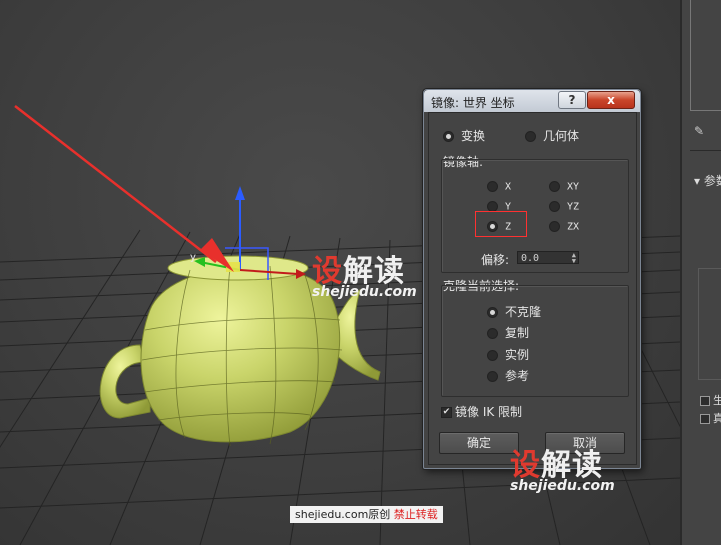  I want to click on checkmark-icon: ✔, so click(446, 412).